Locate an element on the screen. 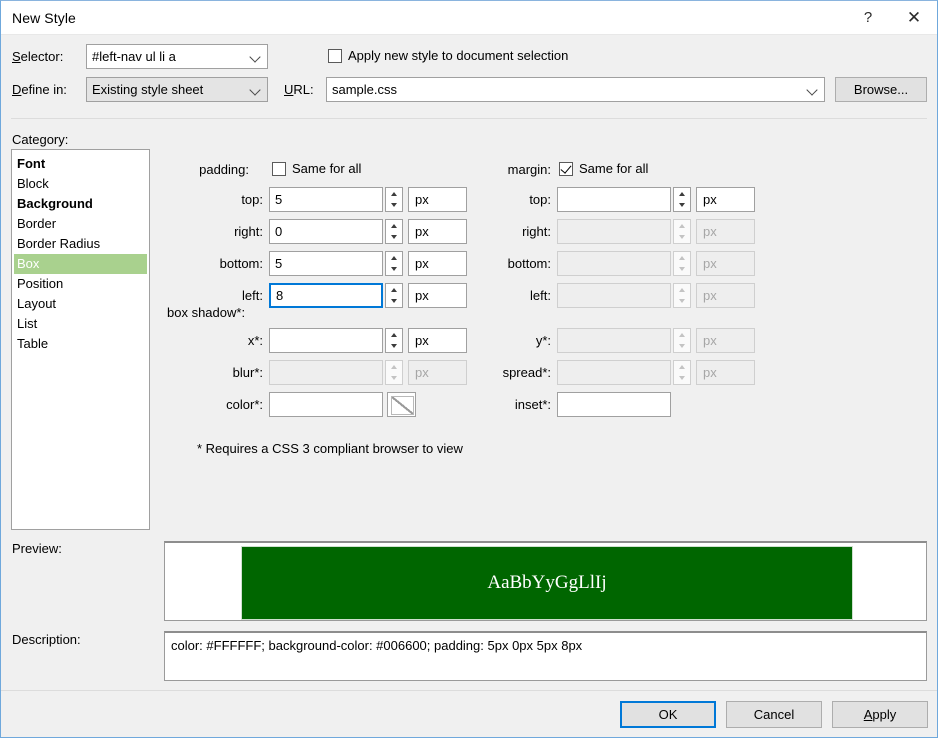  margin-top-input is located at coordinates (614, 199).